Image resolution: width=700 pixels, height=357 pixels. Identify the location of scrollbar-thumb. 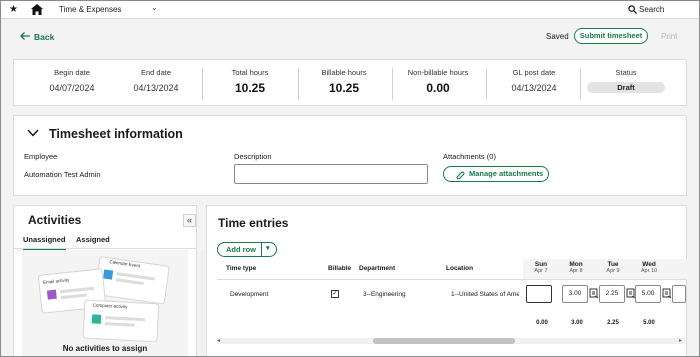
(444, 341).